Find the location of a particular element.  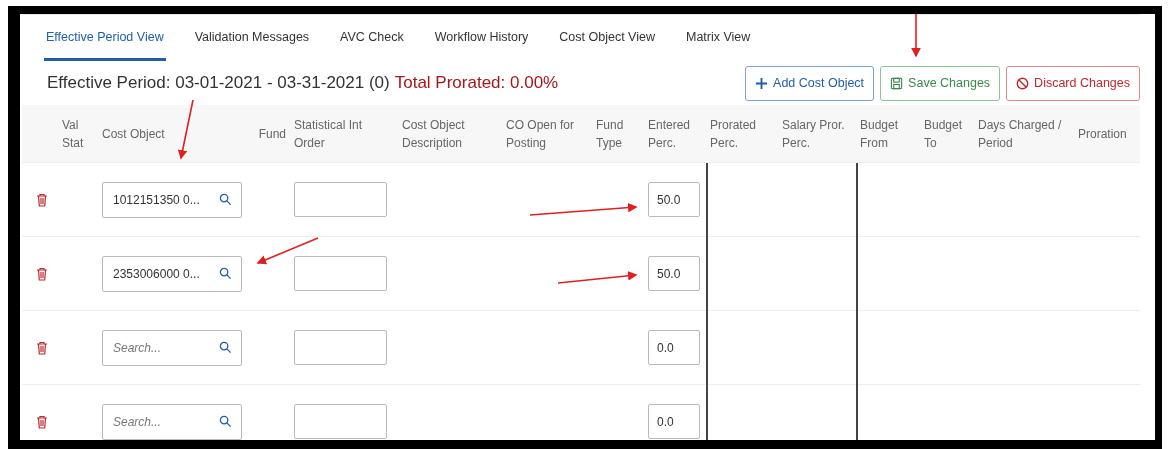

column-header: Val Stat is located at coordinates (73, 134).